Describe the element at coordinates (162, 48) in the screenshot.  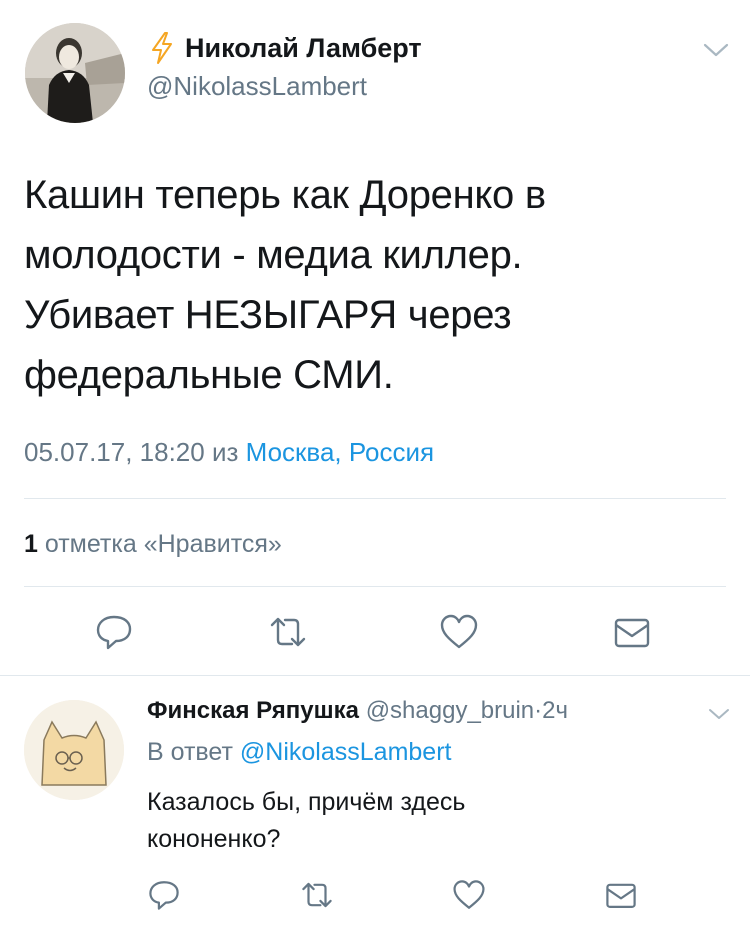
I see `lightning-bolt-icon` at that location.